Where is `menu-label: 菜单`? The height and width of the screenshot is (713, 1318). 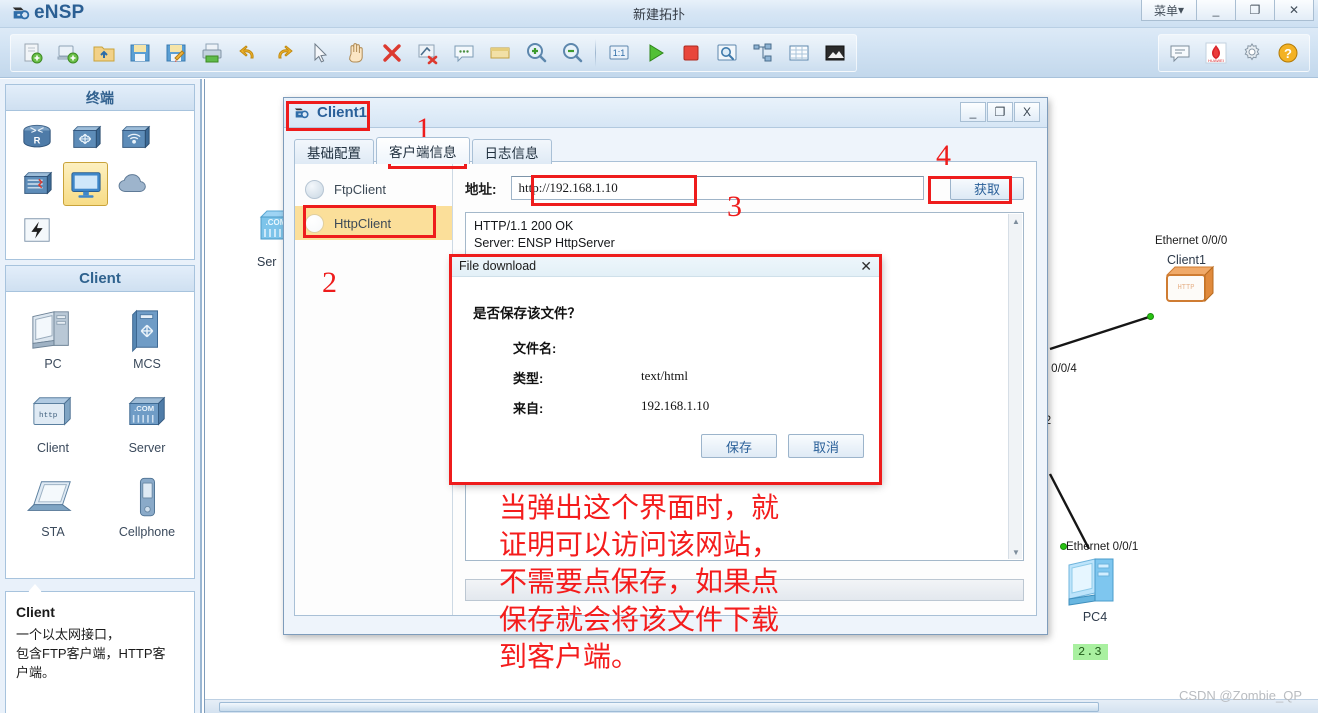
menu-label: 菜单 is located at coordinates (1165, 10).